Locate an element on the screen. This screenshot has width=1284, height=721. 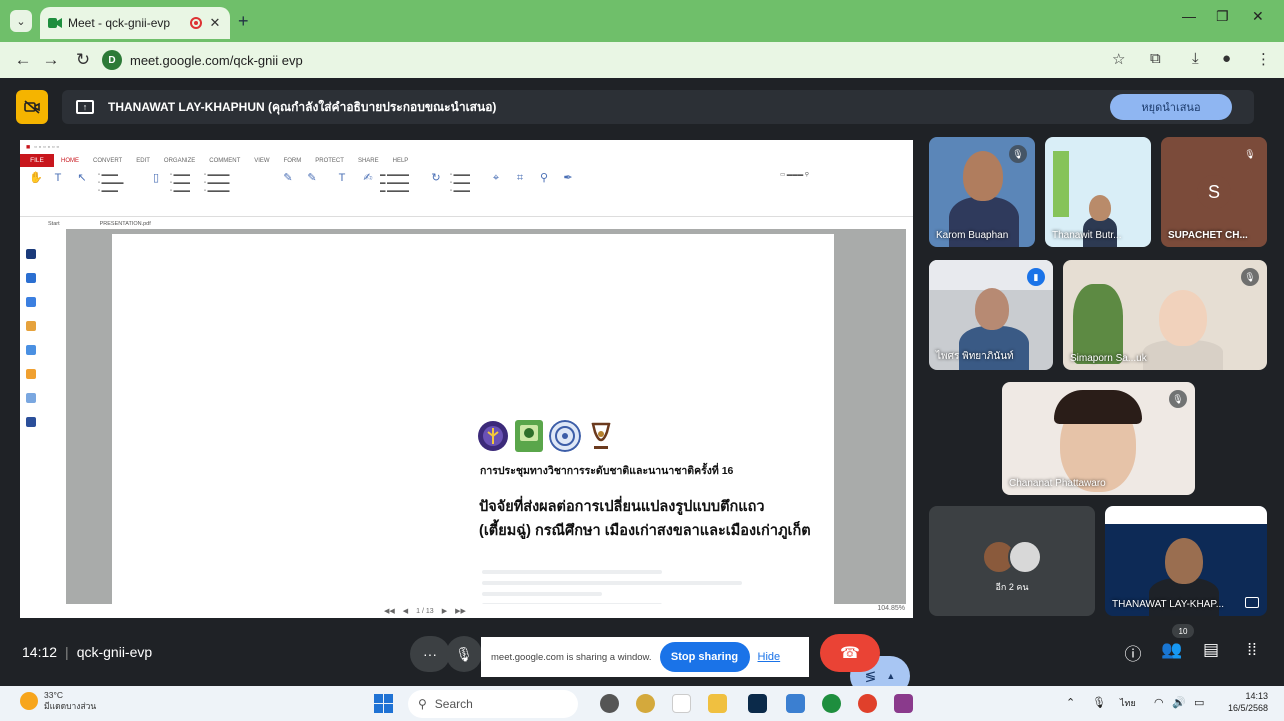
new-tab-icon: + is located at coordinates (243, 21).